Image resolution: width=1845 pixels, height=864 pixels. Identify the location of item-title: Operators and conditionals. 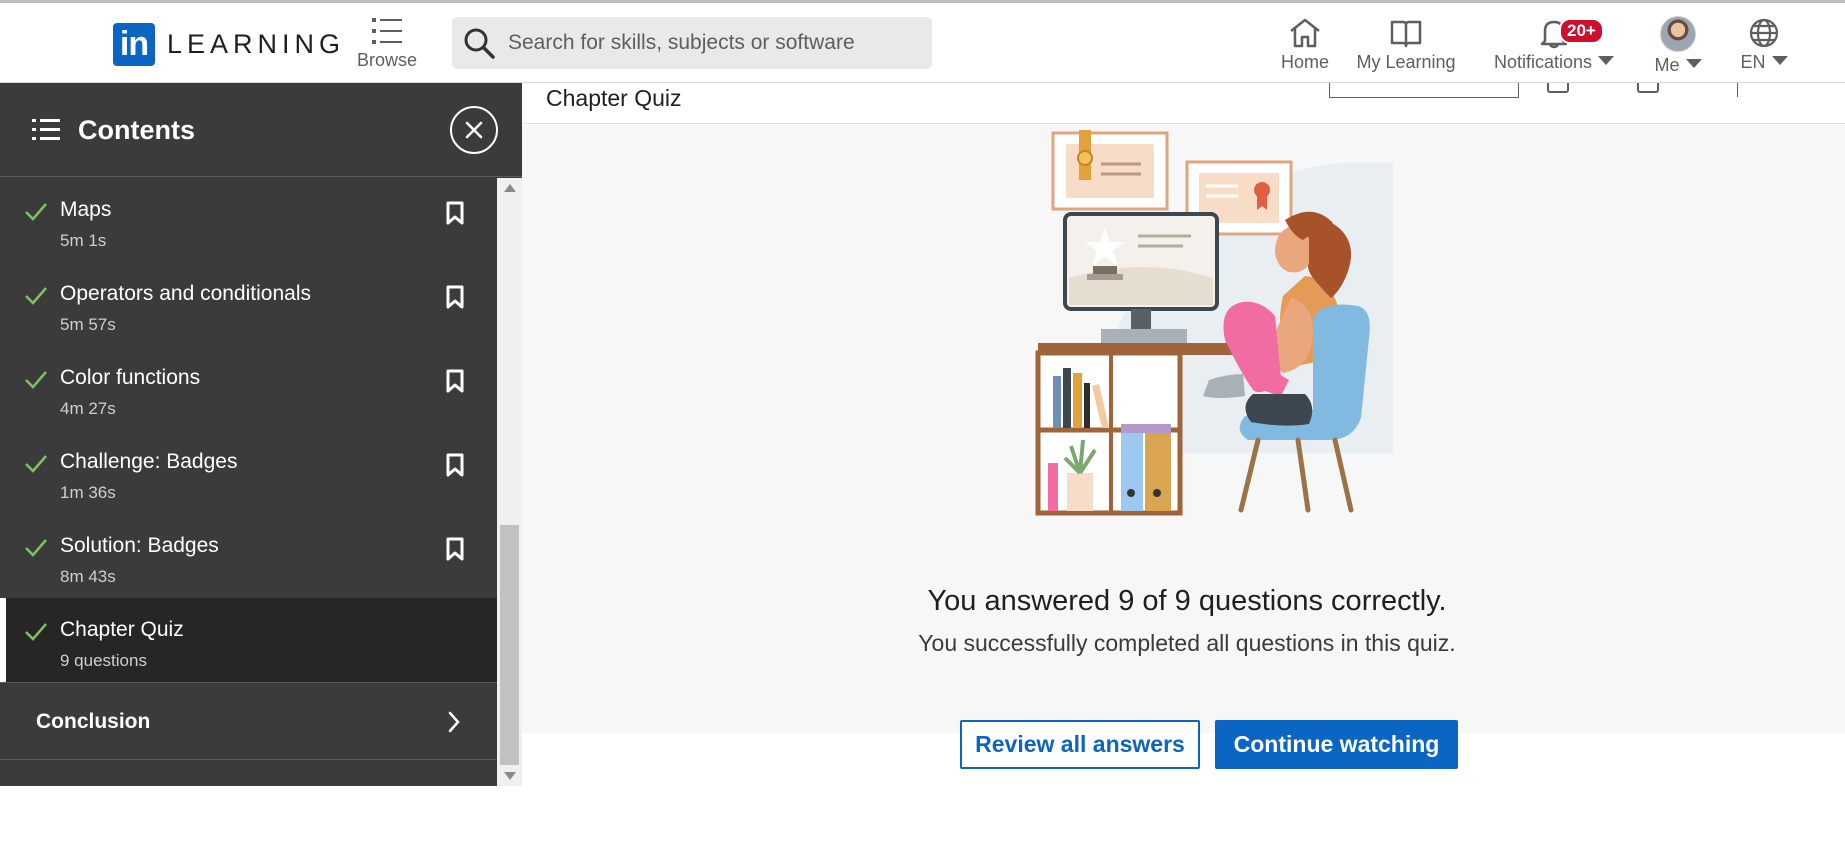
(185, 293).